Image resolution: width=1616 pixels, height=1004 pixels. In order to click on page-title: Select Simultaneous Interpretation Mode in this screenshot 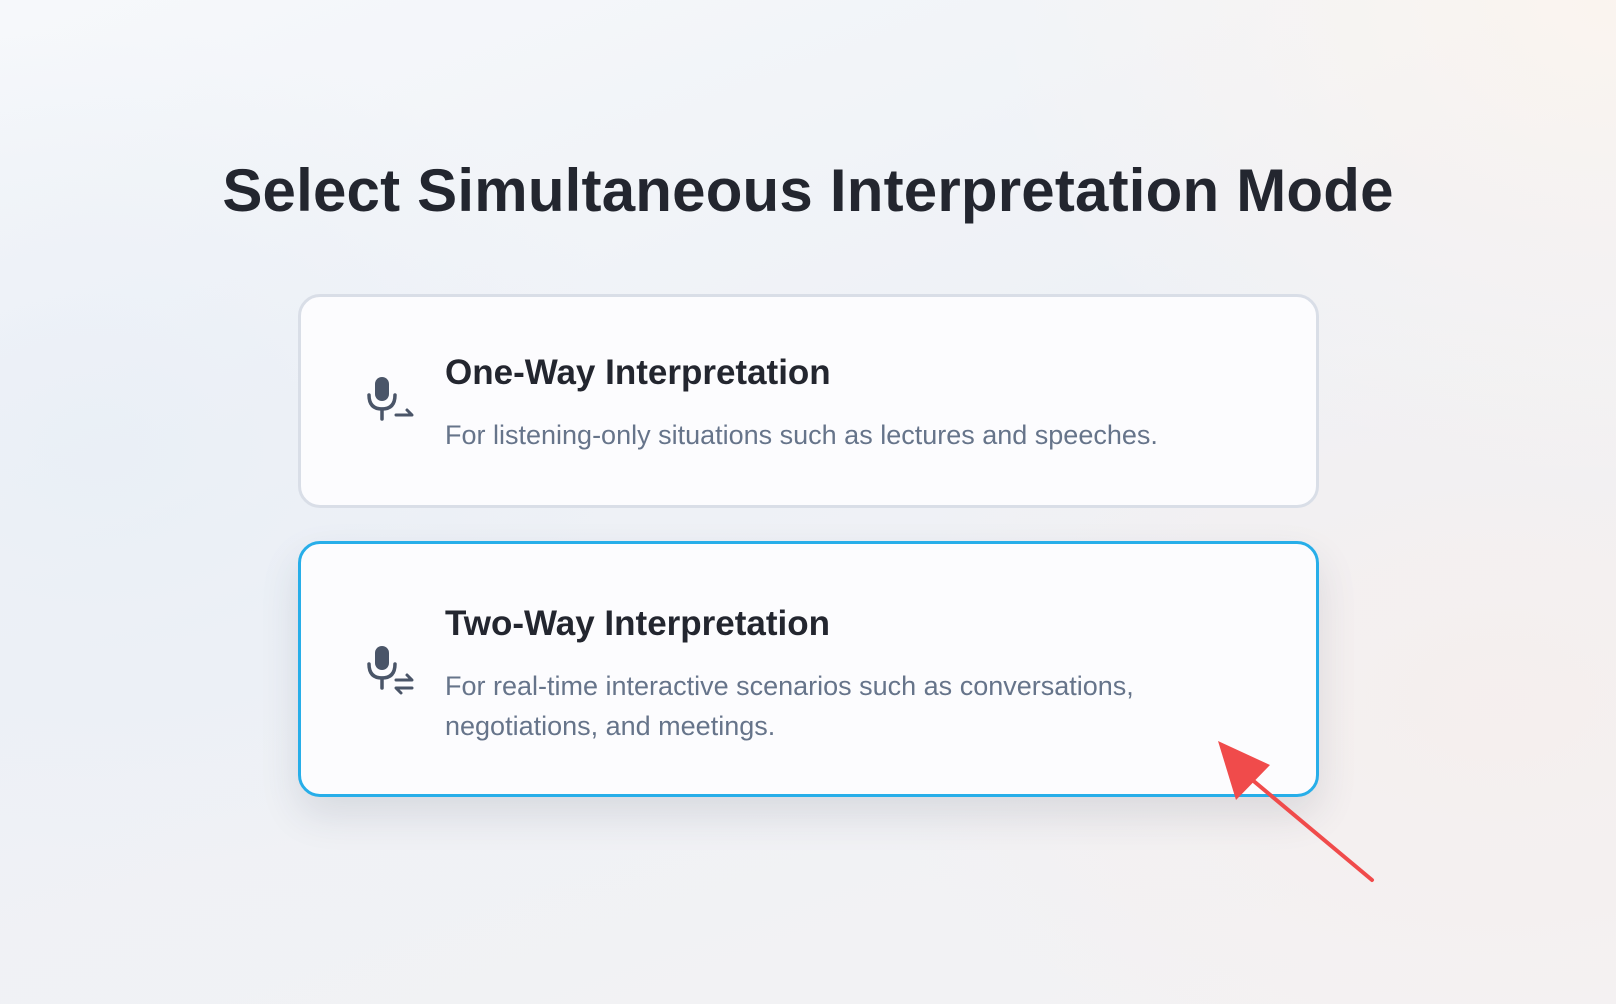, I will do `click(808, 190)`.